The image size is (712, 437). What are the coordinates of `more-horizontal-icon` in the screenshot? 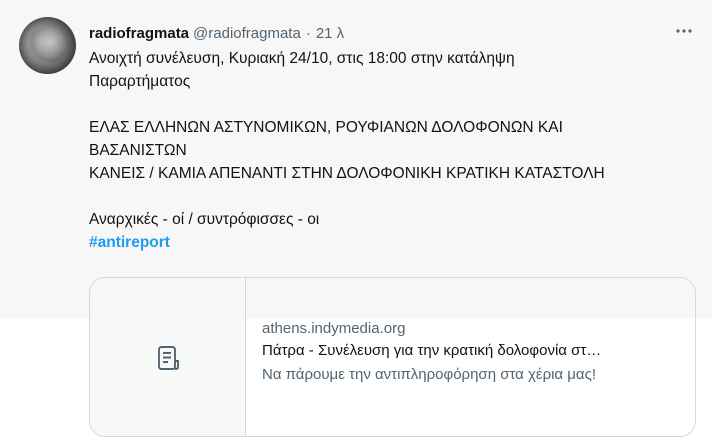 It's located at (684, 32).